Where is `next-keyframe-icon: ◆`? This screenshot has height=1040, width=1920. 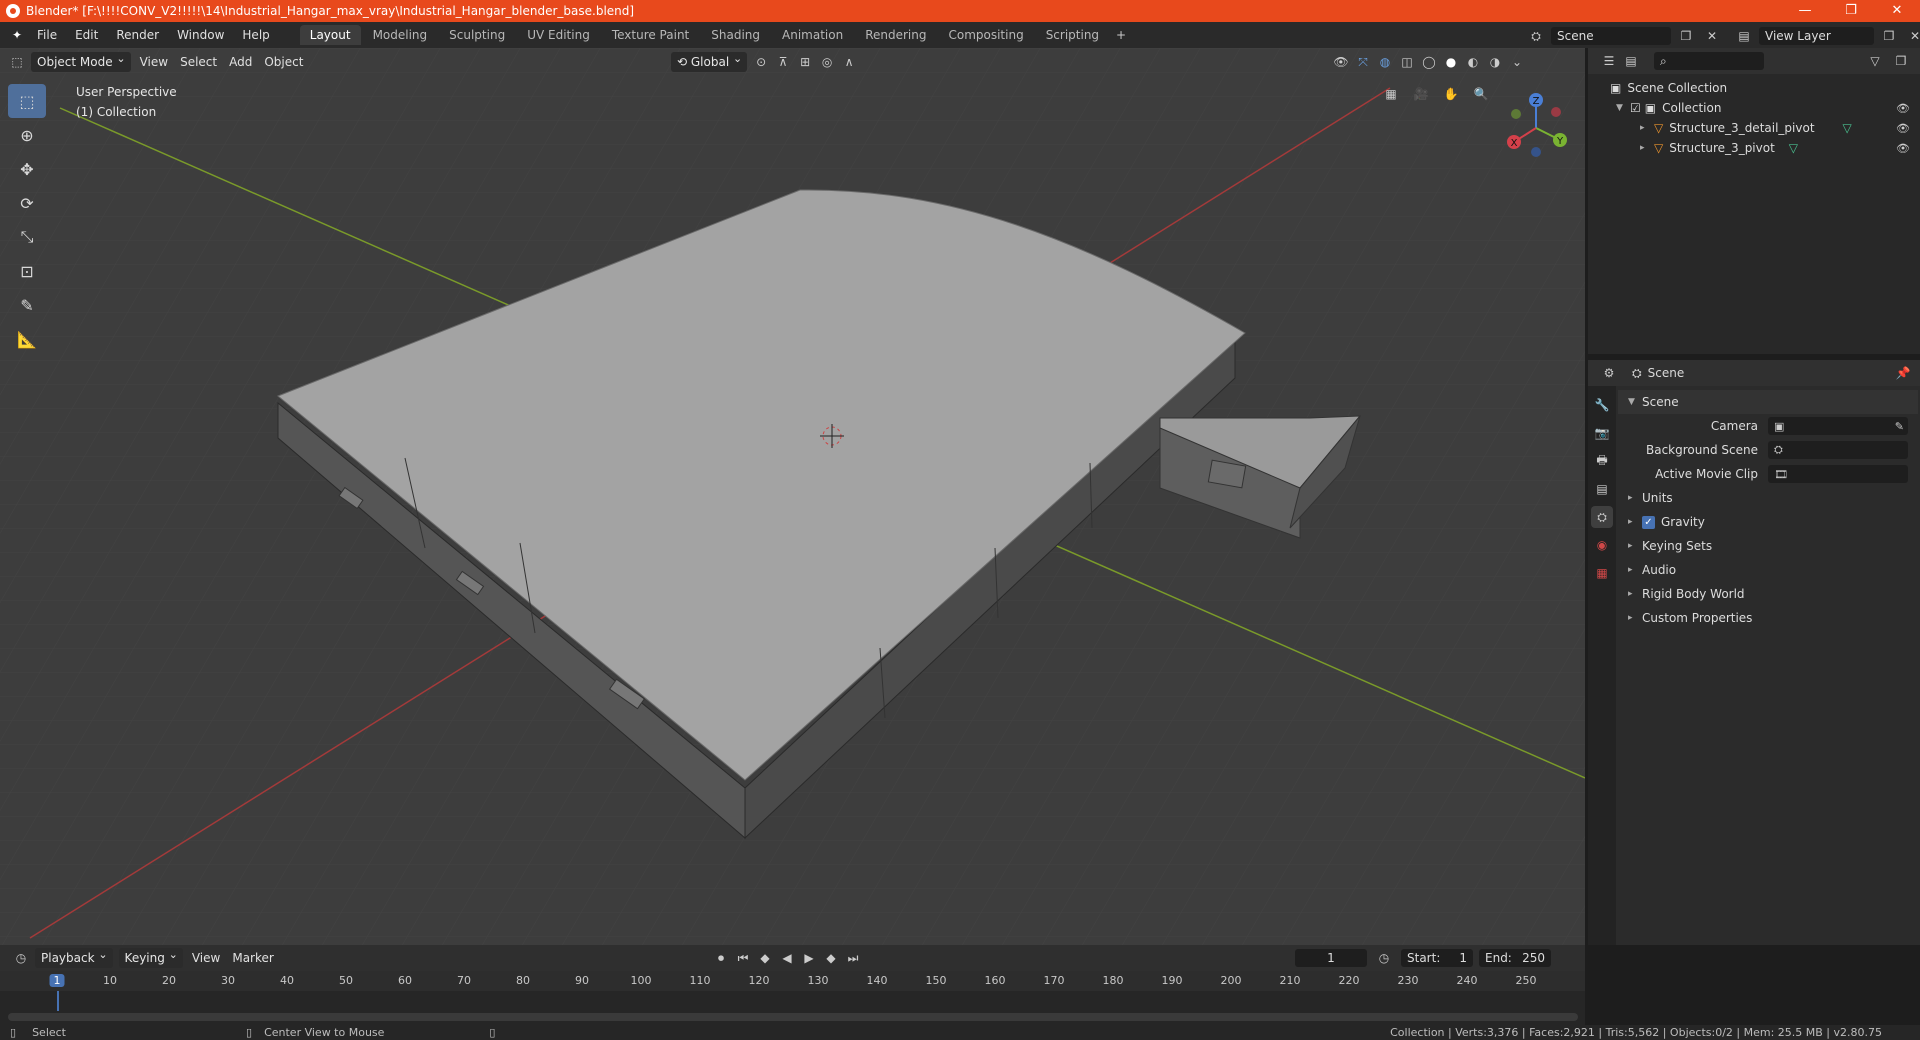 next-keyframe-icon: ◆ is located at coordinates (831, 958).